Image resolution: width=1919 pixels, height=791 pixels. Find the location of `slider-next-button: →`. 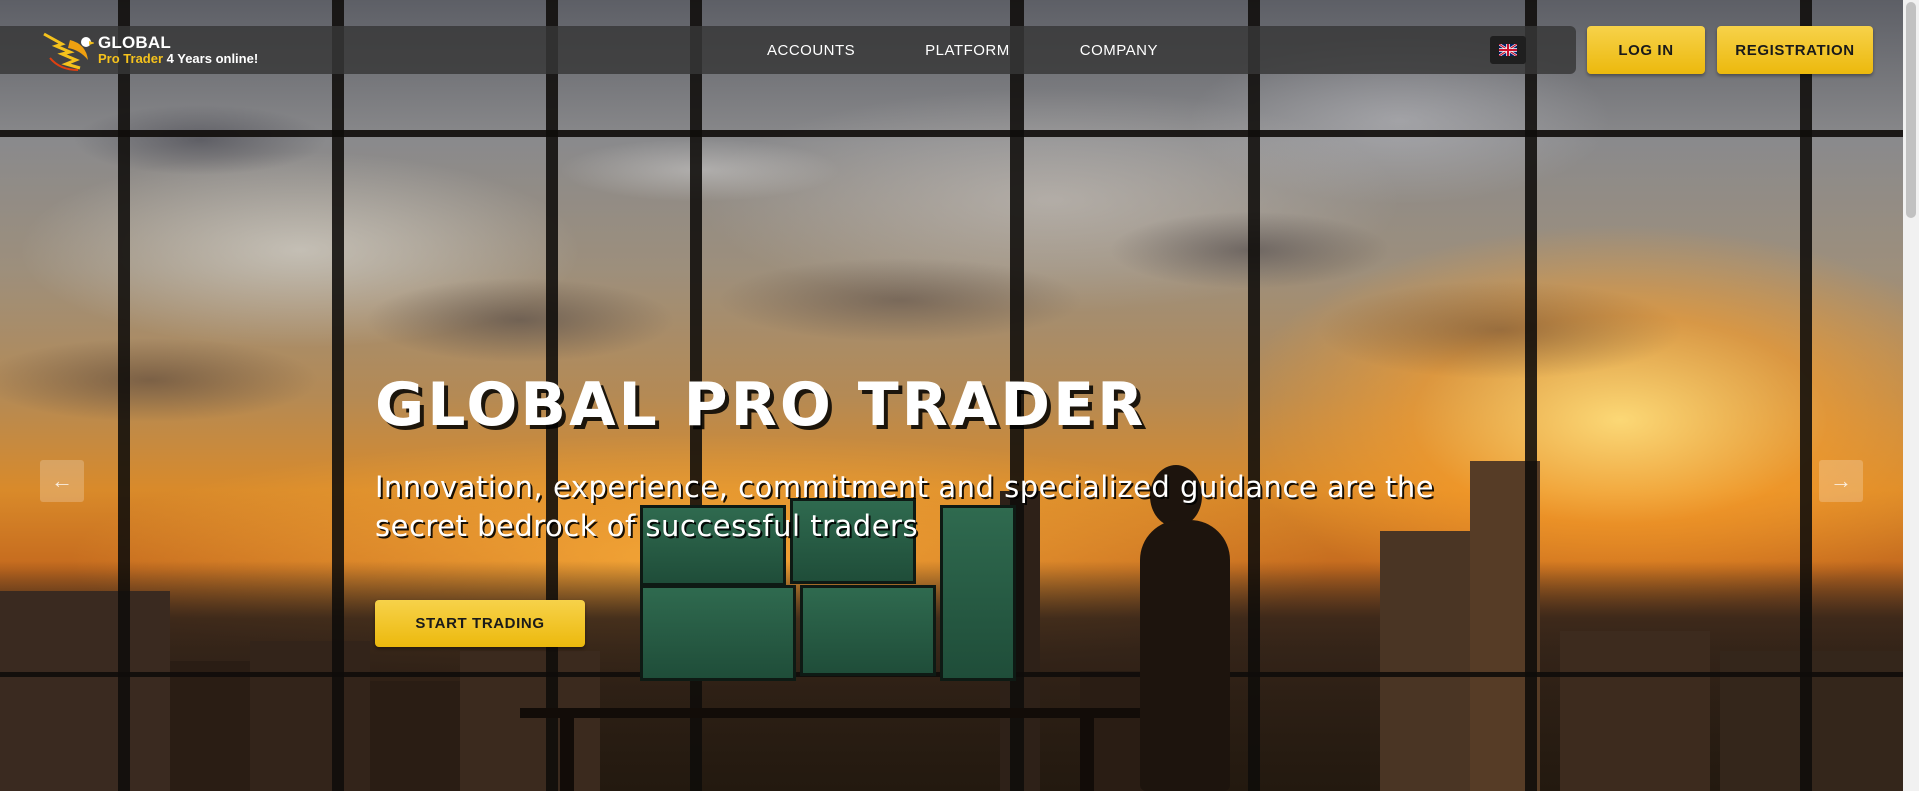

slider-next-button: → is located at coordinates (1841, 481).